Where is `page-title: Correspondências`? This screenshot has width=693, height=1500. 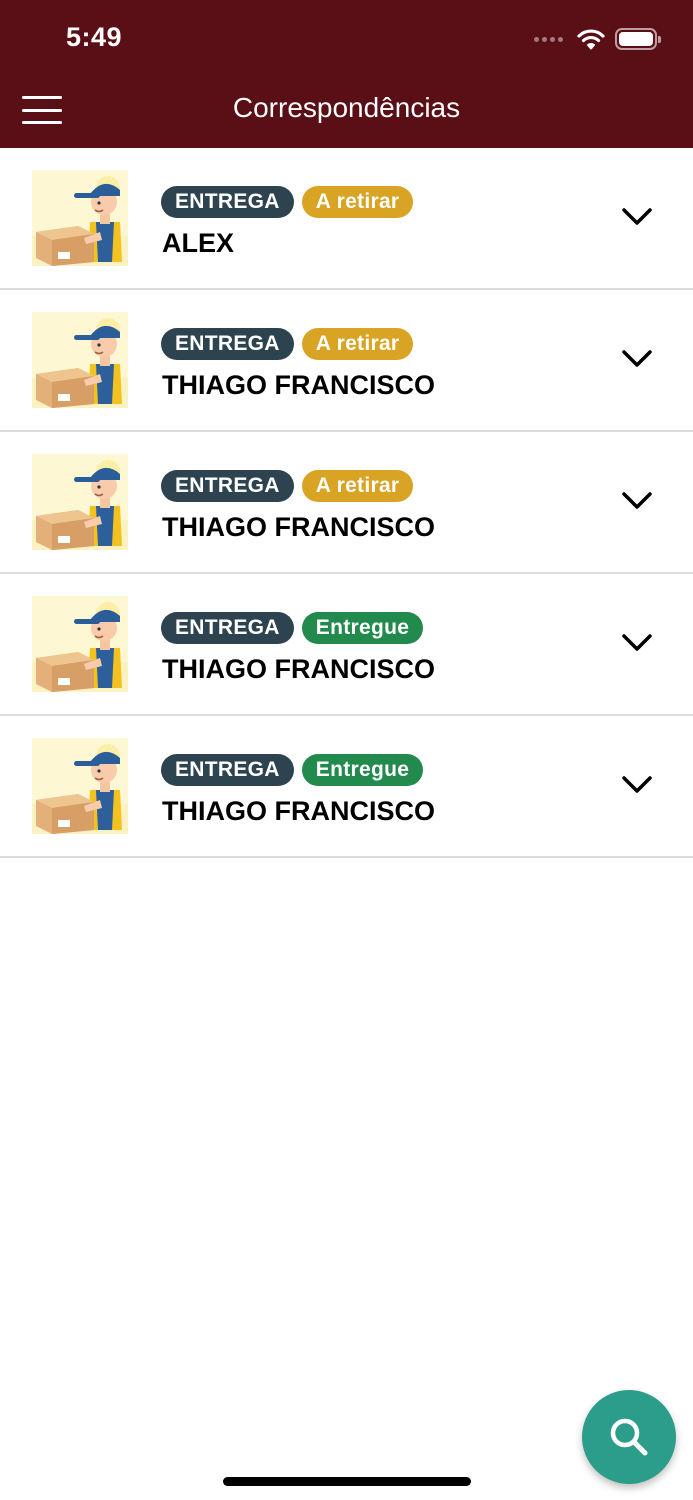 page-title: Correspondências is located at coordinates (346, 107).